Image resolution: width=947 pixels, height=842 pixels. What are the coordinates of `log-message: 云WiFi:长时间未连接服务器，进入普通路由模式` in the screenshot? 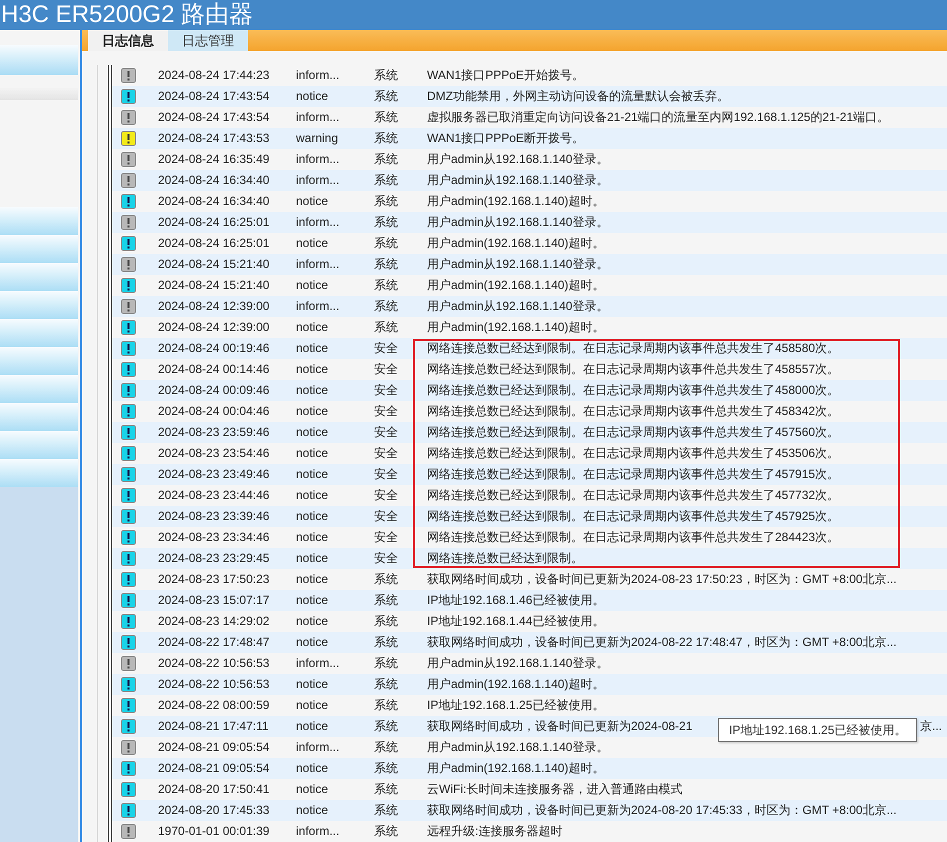 It's located at (554, 789).